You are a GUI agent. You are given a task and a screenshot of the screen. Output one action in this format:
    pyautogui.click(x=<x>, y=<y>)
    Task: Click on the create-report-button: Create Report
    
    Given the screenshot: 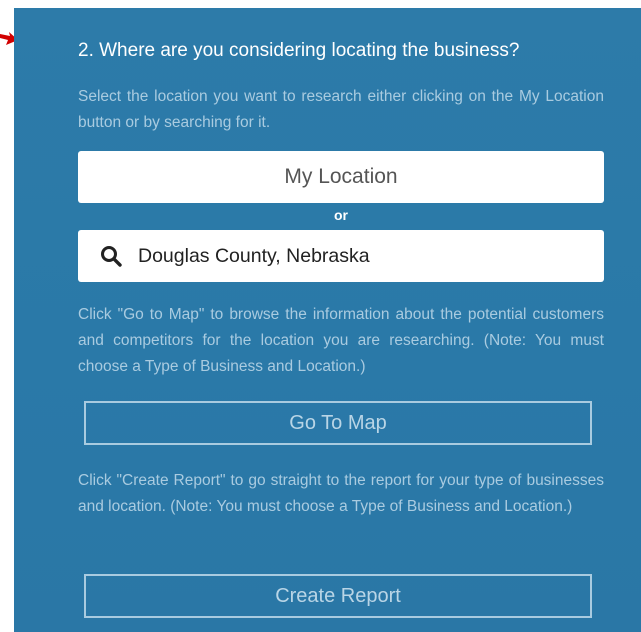 What is the action you would take?
    pyautogui.click(x=338, y=596)
    